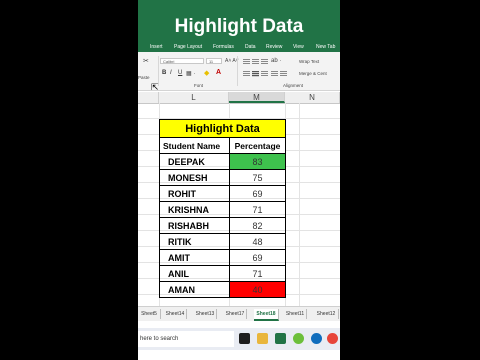 The image size is (480, 360). I want to click on table-row: ROHIT 69, so click(222, 193).